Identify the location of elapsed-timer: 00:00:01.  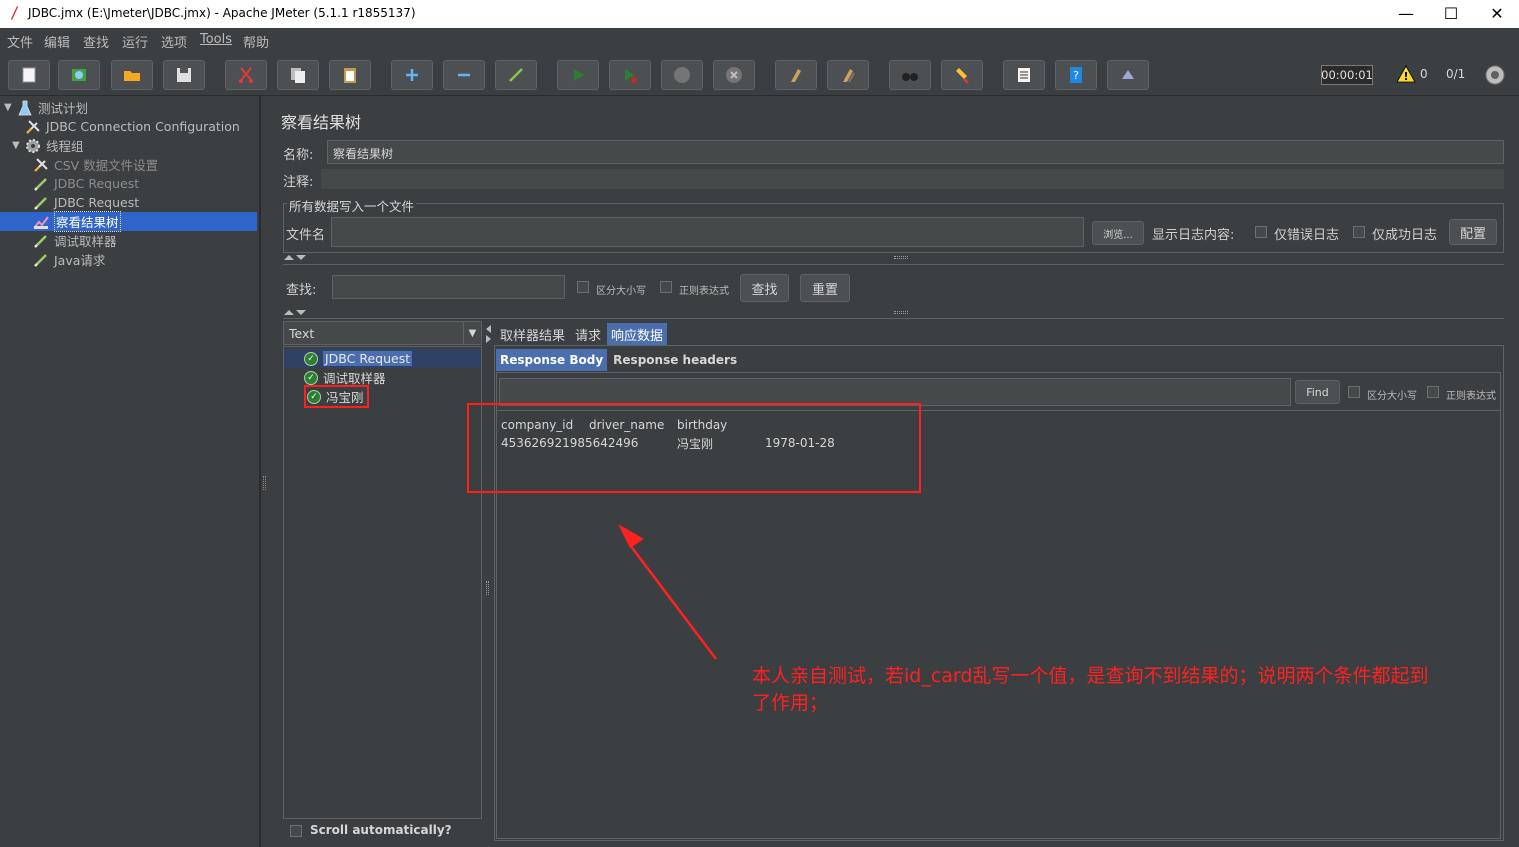
(1347, 75).